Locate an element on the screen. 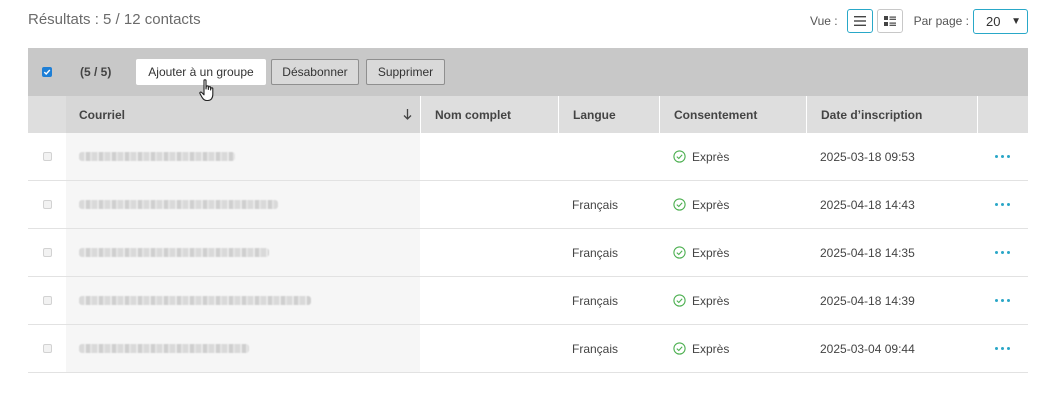  signup-date-cell: 2025-03-04 09:44 is located at coordinates (867, 348).